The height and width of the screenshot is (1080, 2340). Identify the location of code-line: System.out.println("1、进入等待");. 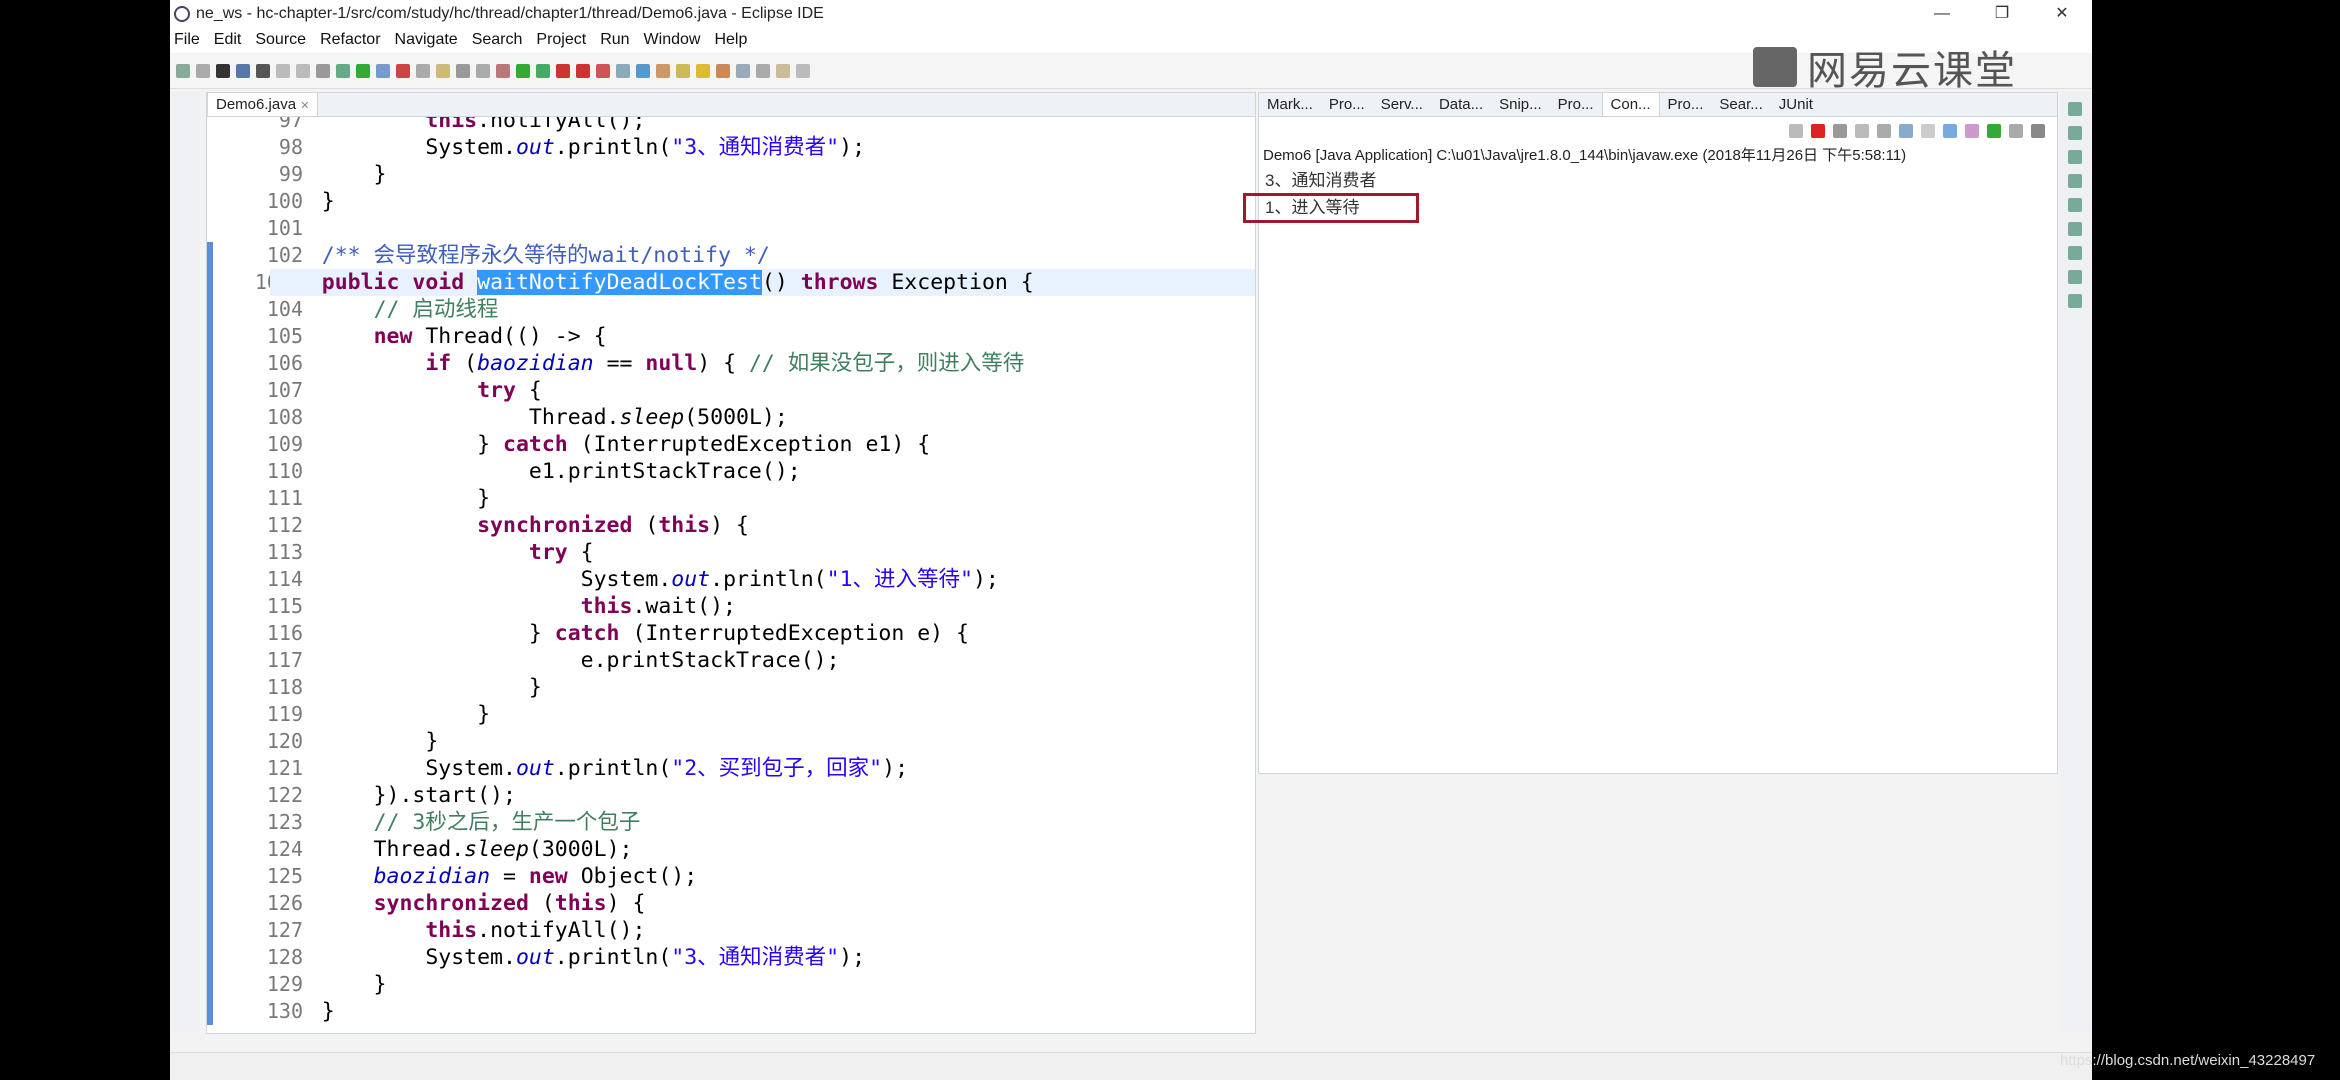
(762, 579).